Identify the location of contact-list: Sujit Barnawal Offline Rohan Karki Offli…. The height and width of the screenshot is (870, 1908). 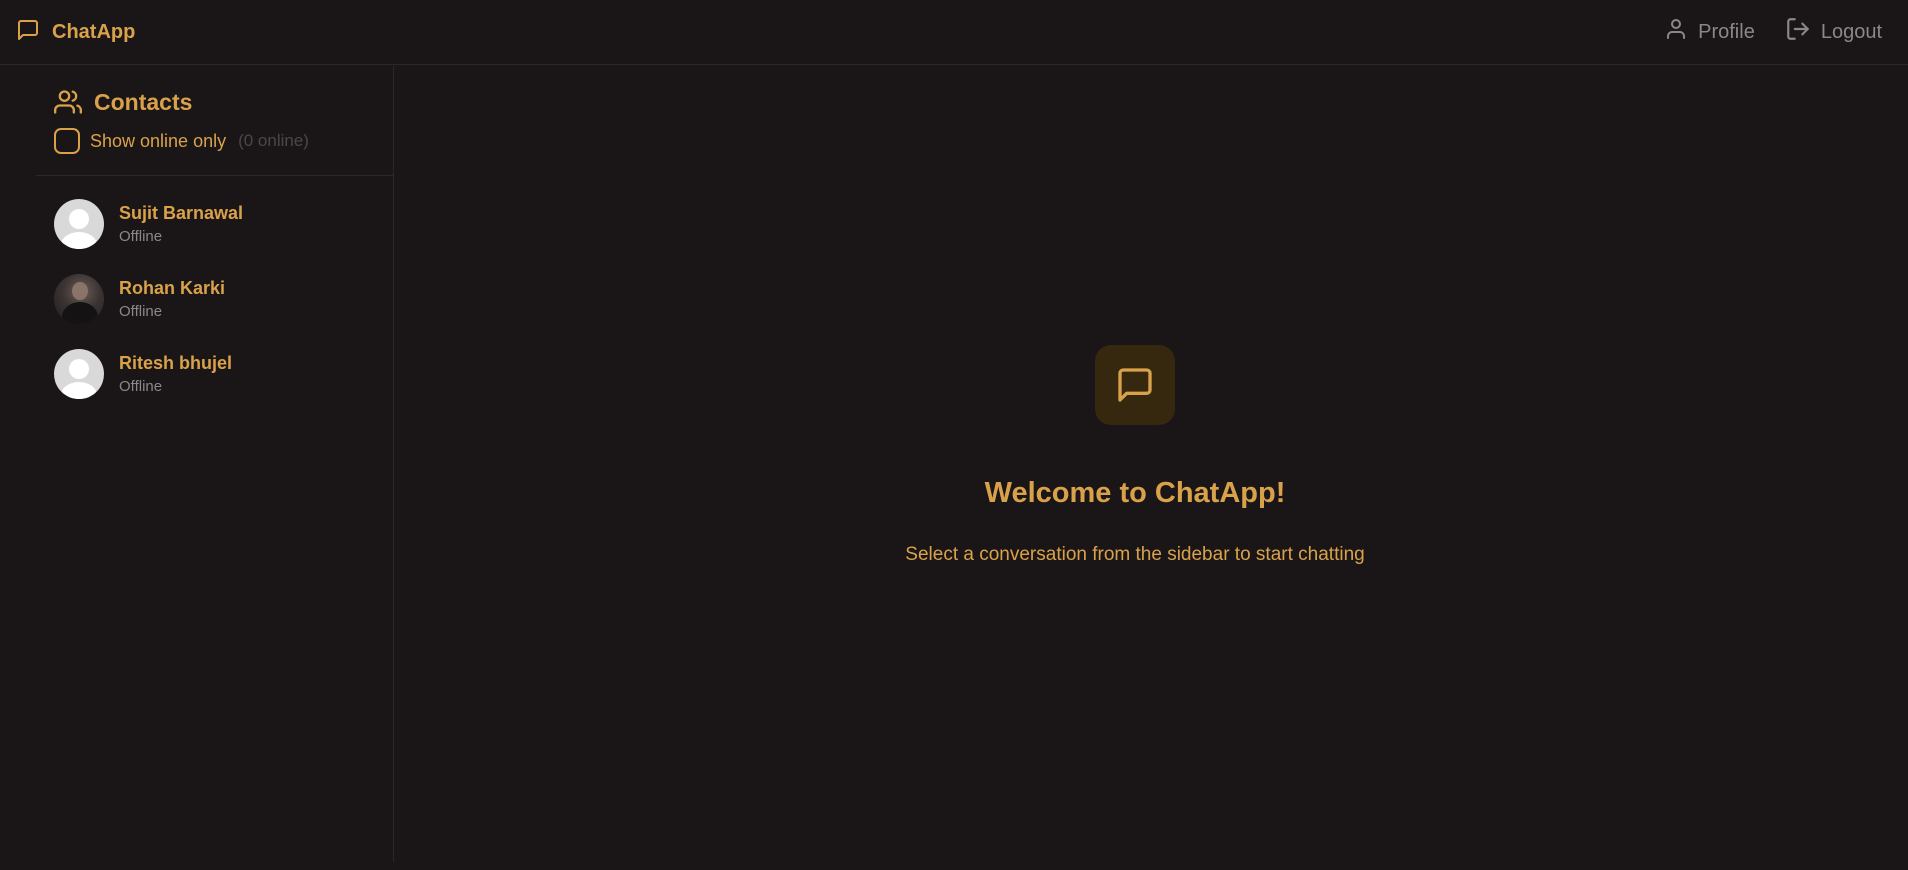
(214, 293).